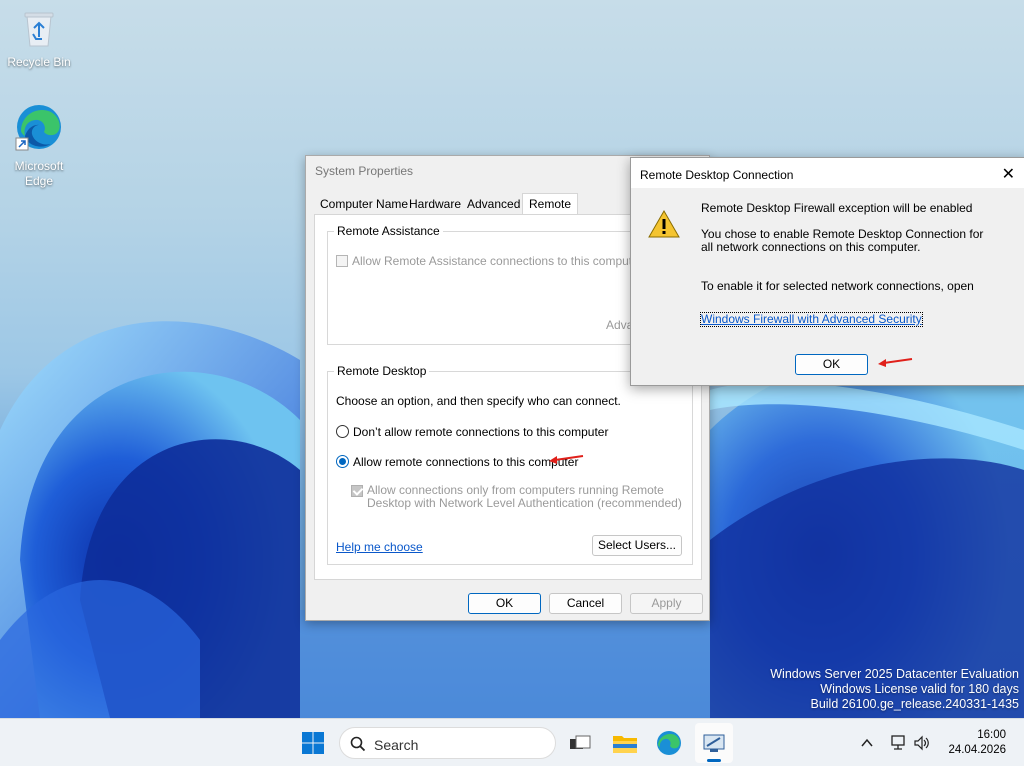 The height and width of the screenshot is (766, 1024). Describe the element at coordinates (39, 173) in the screenshot. I see `edge-label: Microsoft Edge` at that location.